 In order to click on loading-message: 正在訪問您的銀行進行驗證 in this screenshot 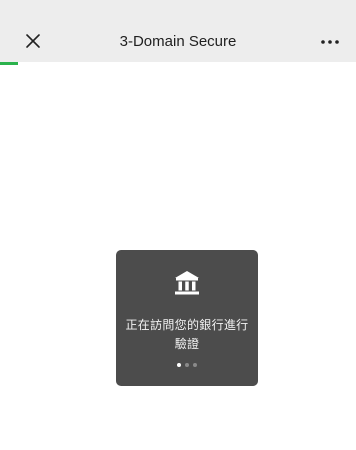, I will do `click(187, 334)`.